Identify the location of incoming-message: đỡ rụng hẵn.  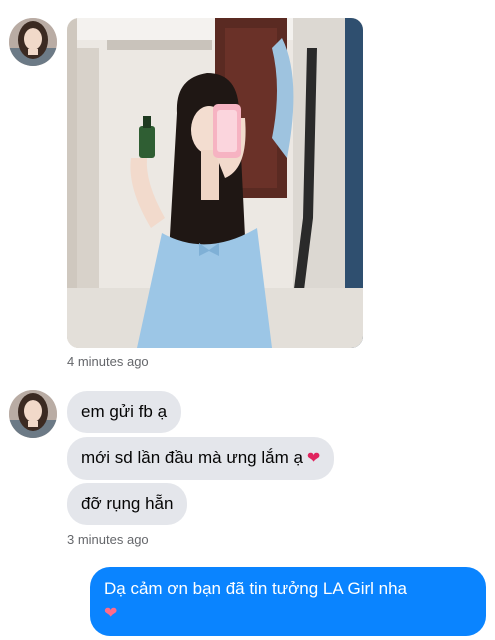
(127, 504).